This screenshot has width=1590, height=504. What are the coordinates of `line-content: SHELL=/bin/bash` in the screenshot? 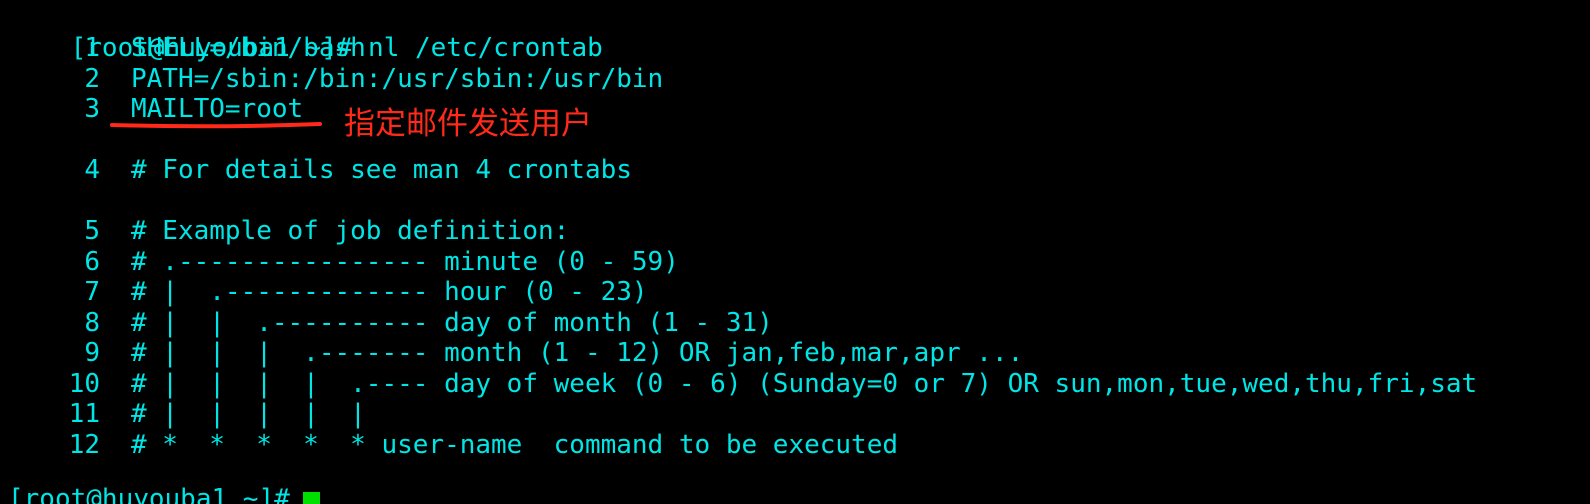 It's located at (248, 48).